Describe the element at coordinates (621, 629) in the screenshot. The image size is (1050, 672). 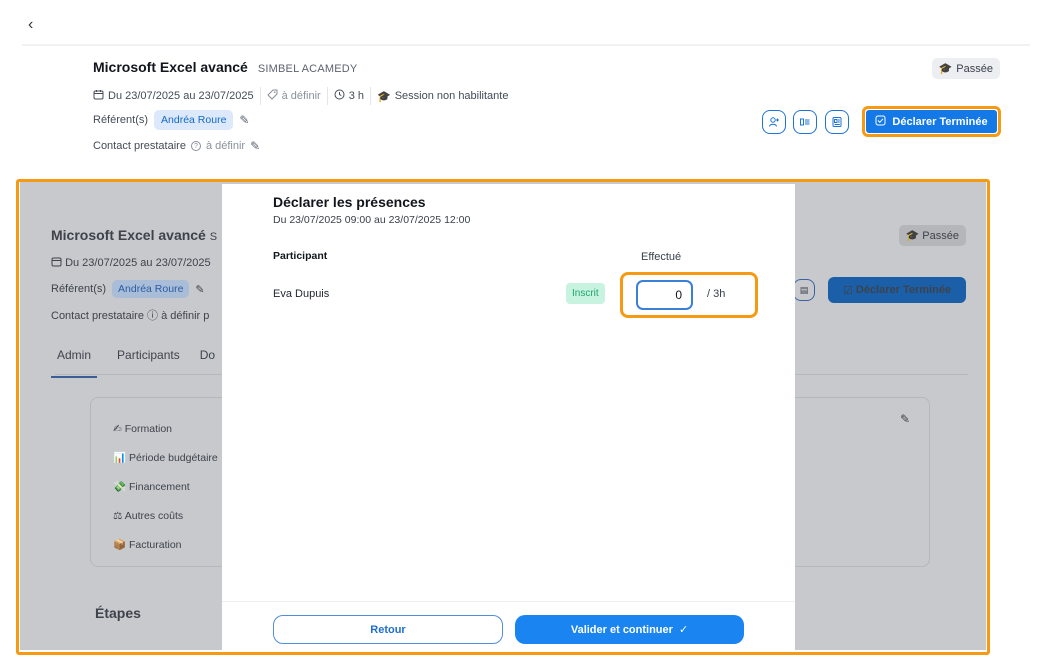
I see `validate-continue-label: Valider et continuer` at that location.